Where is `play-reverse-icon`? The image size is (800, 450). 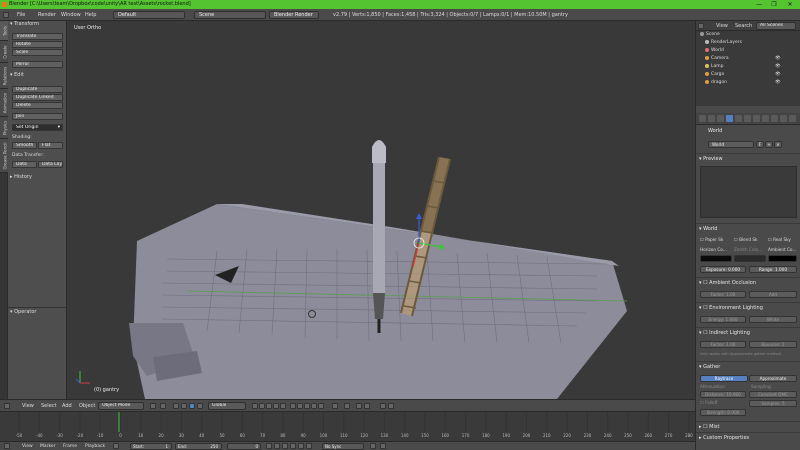 play-reverse-icon is located at coordinates (285, 446).